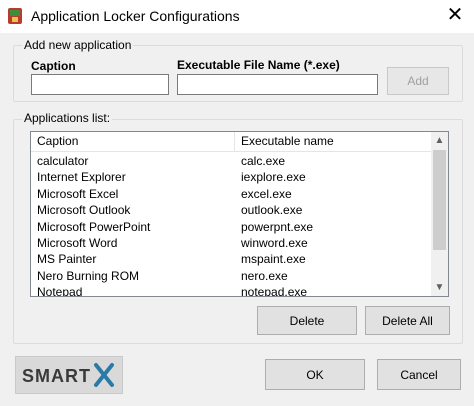 The image size is (474, 406). I want to click on smartx-logo: SMART, so click(69, 375).